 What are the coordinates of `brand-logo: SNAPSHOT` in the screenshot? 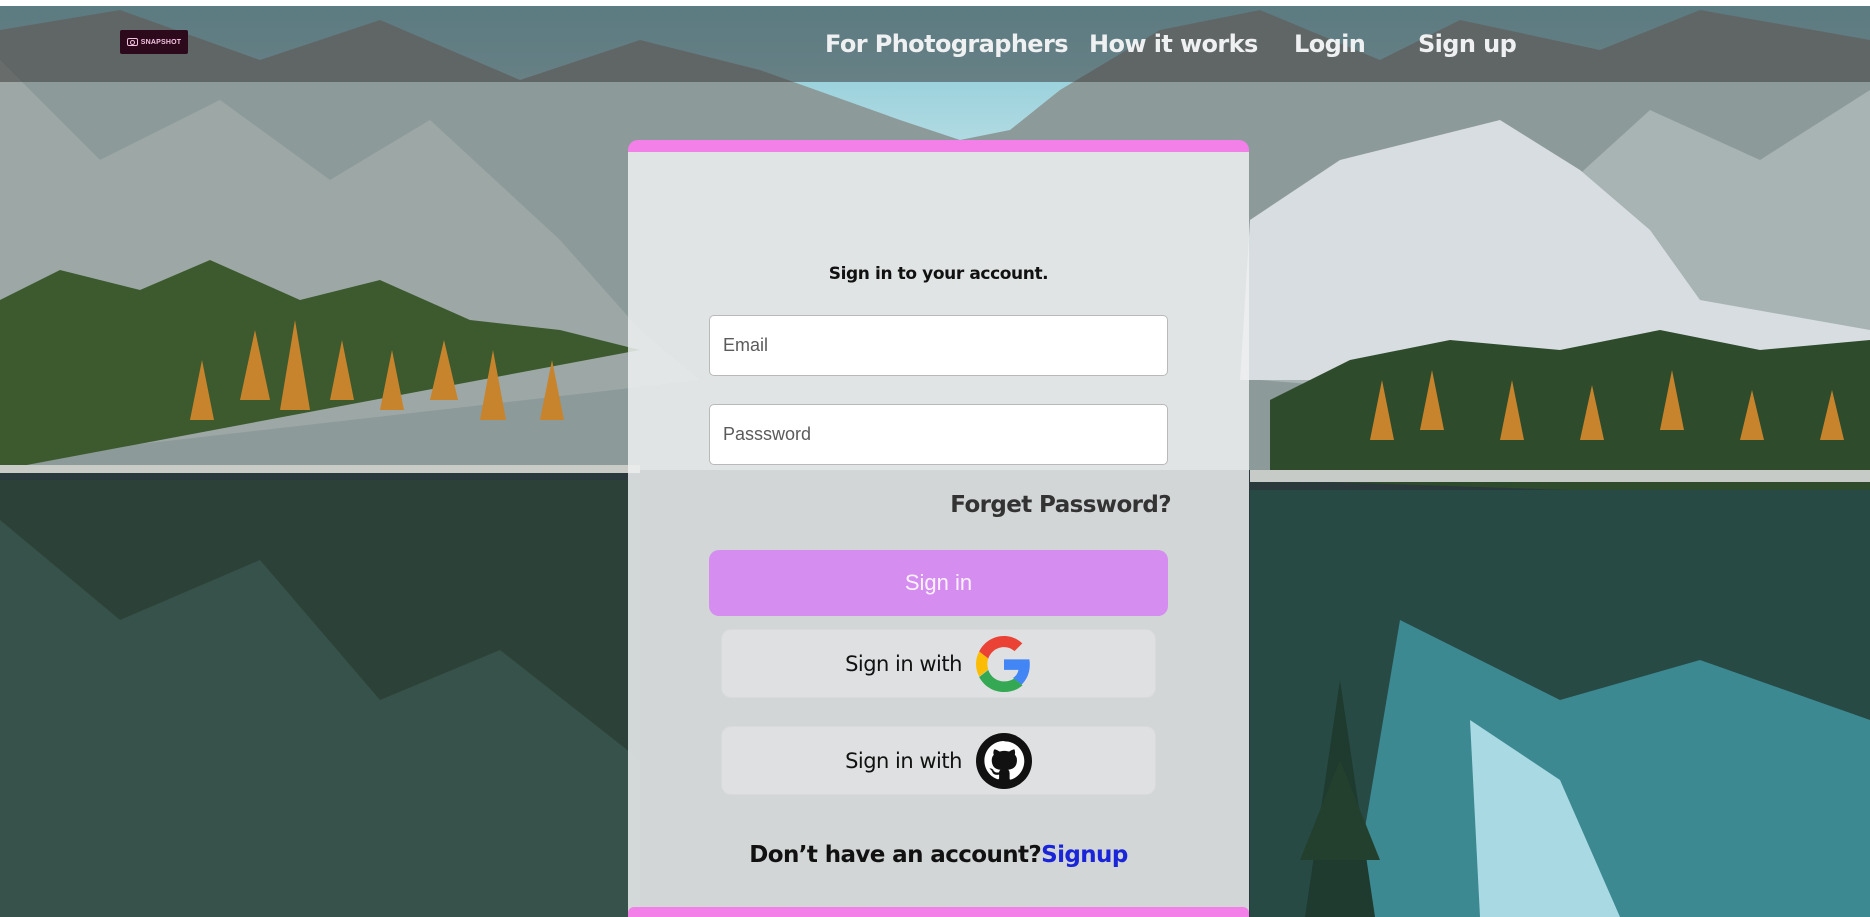 It's located at (154, 42).